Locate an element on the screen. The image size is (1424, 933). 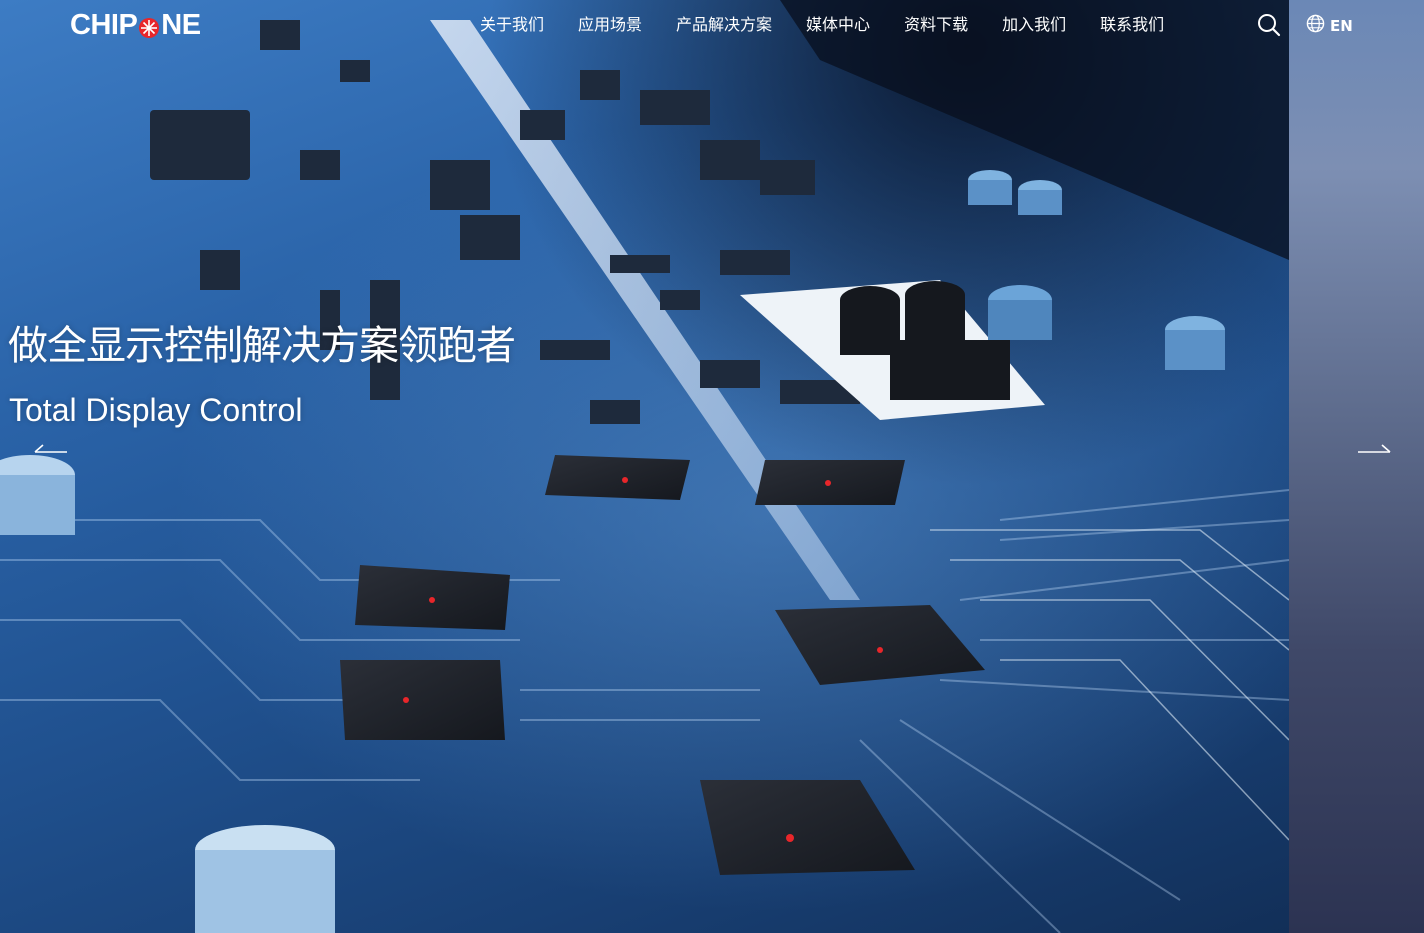
language-switch: EN is located at coordinates (1329, 25).